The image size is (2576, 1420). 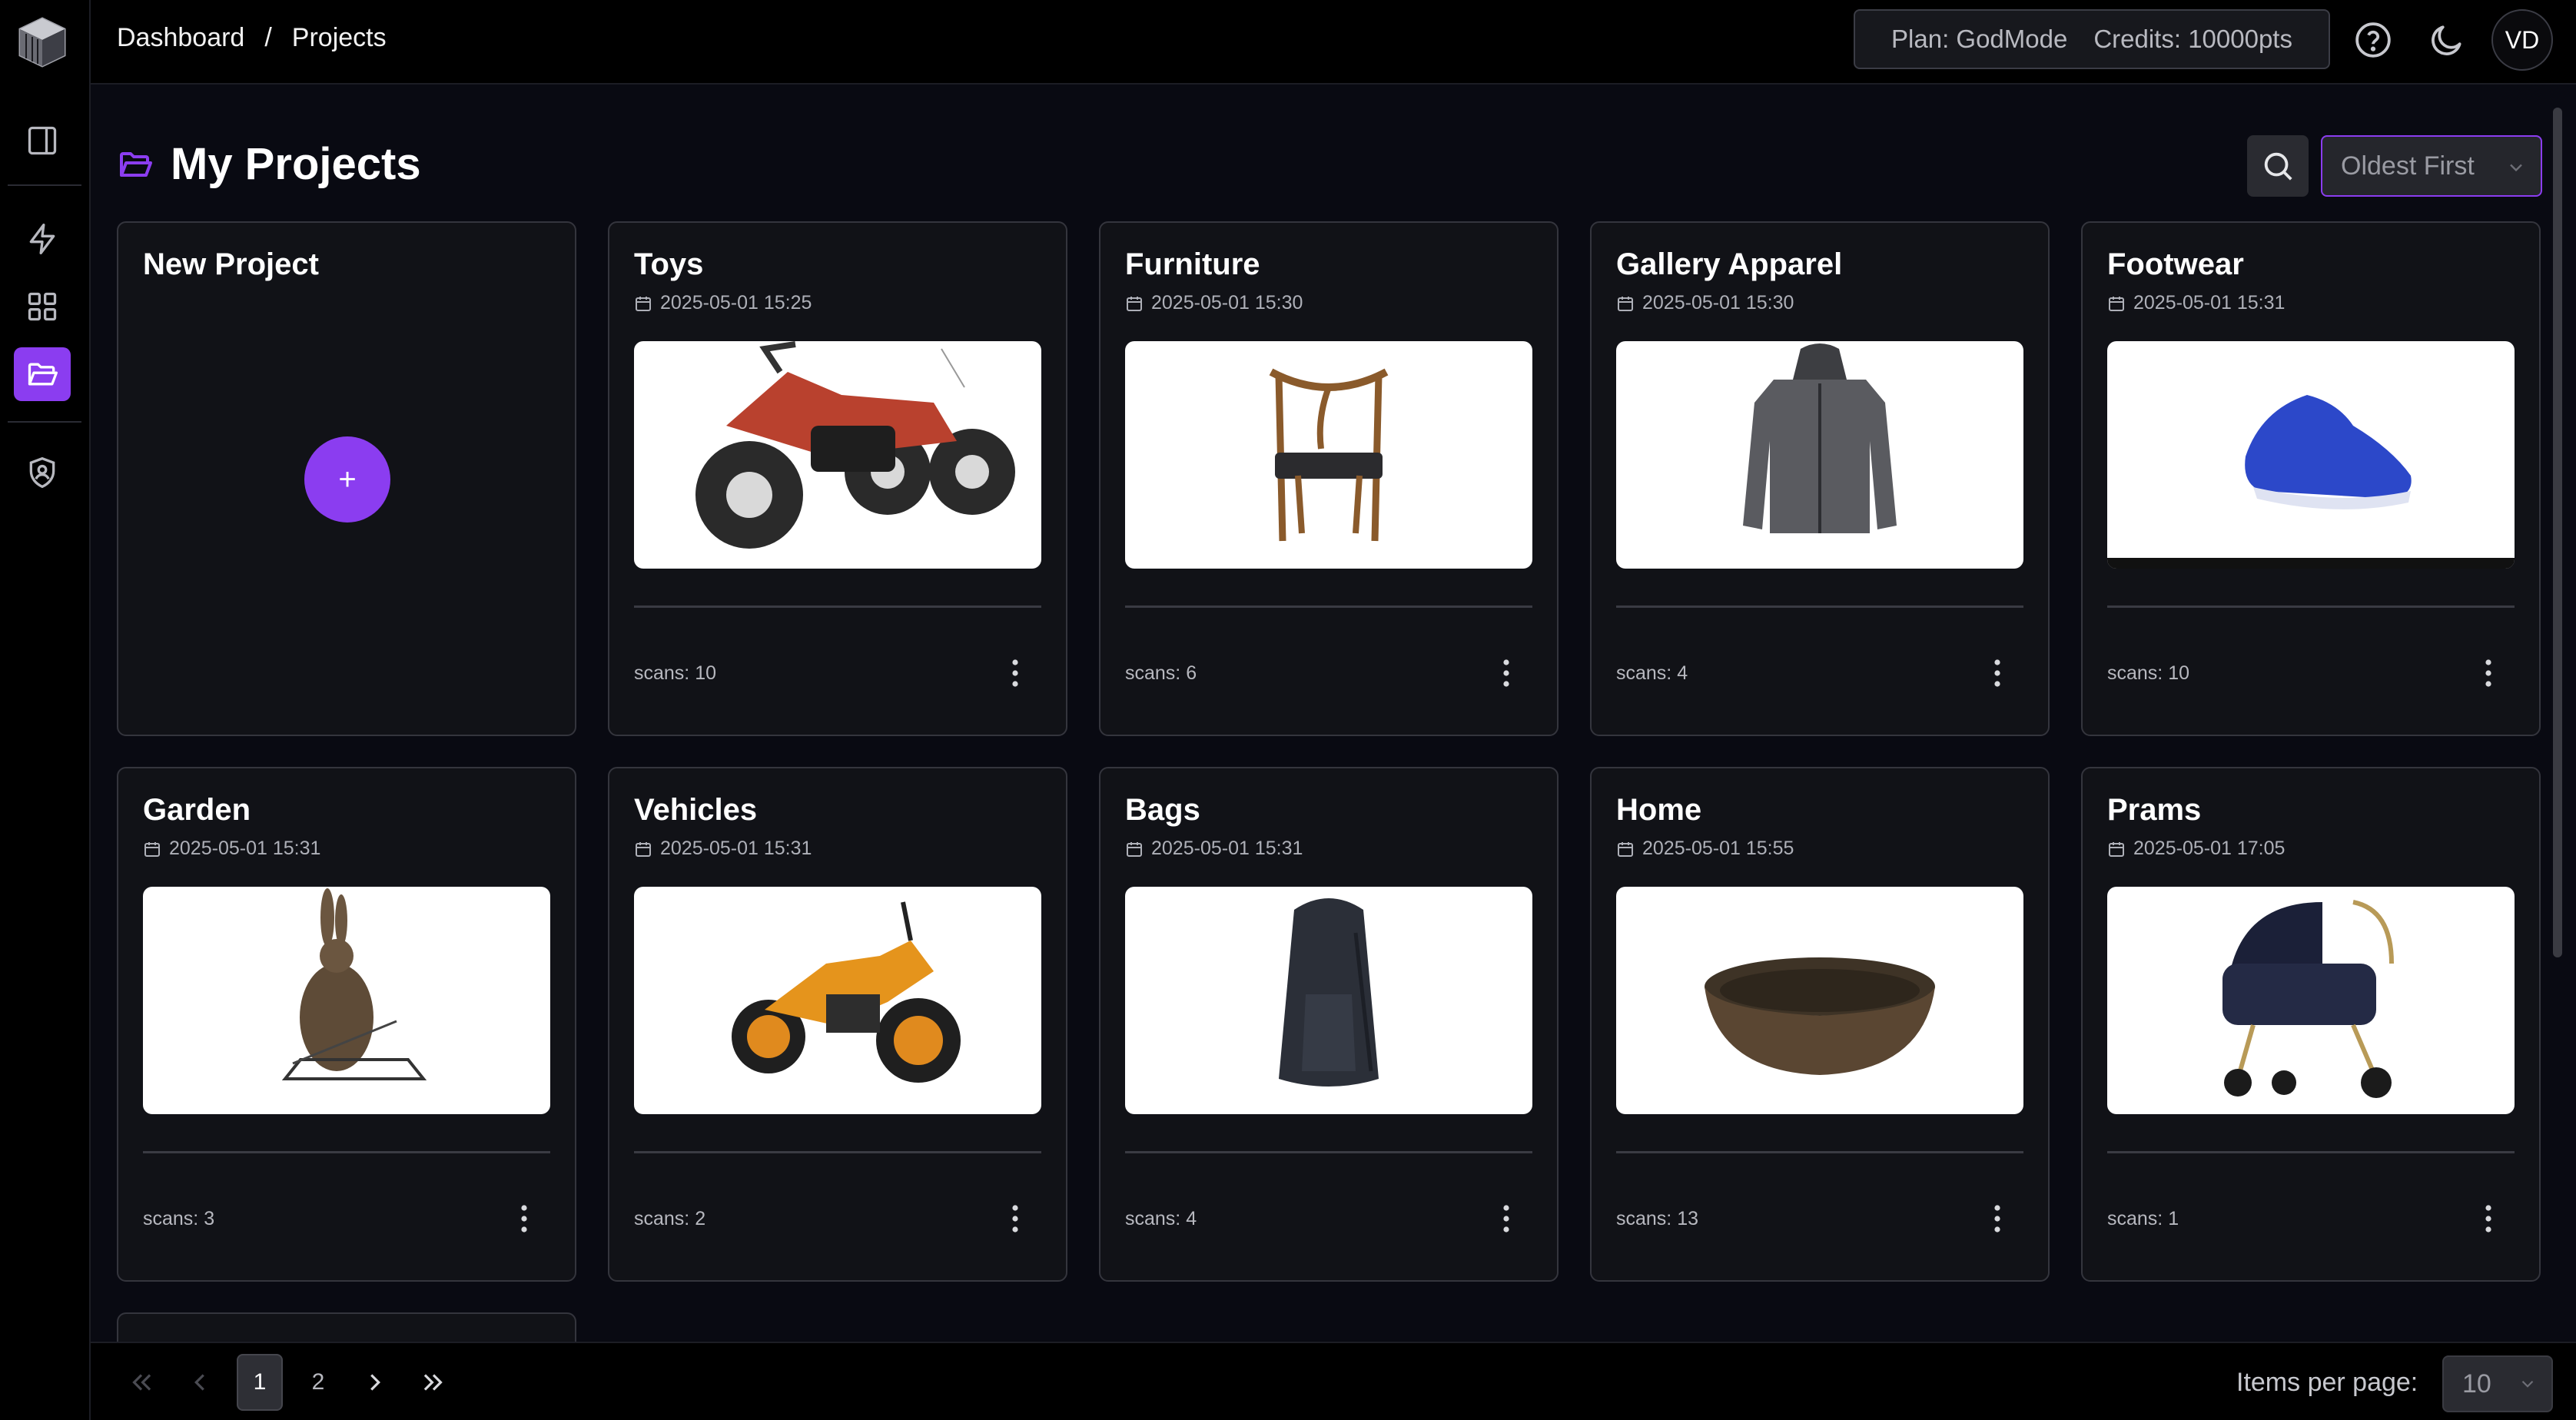 What do you see at coordinates (346, 1328) in the screenshot?
I see `project-card-partial` at bounding box center [346, 1328].